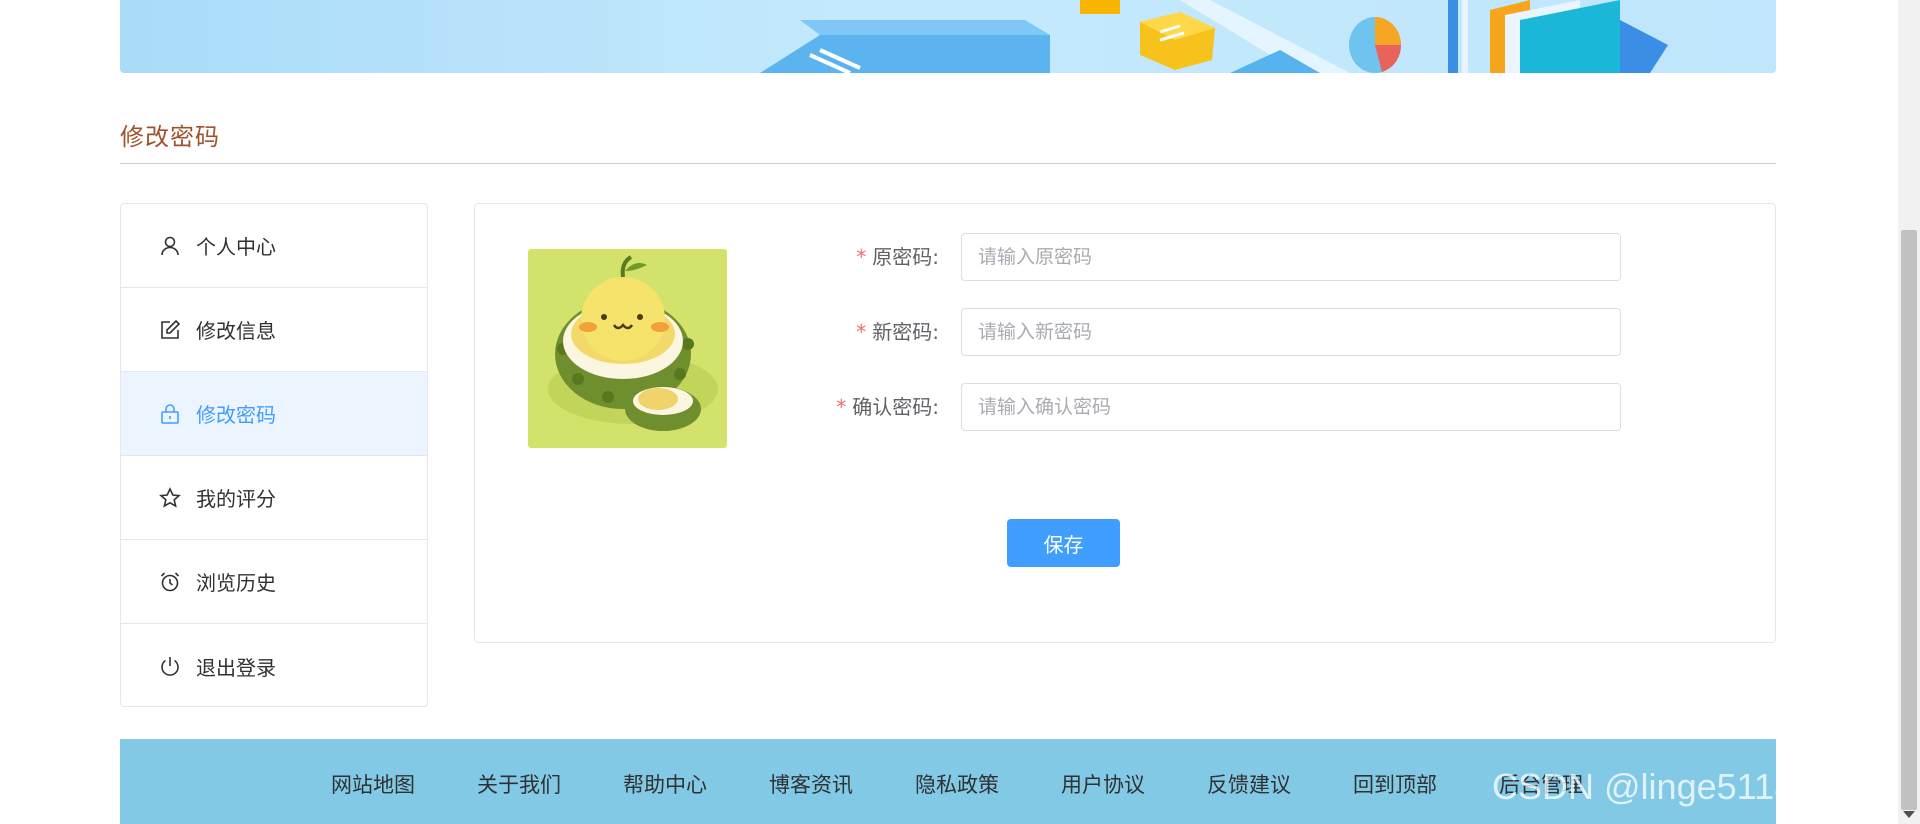 The width and height of the screenshot is (1920, 824). Describe the element at coordinates (1134, 784) in the screenshot. I see `footer-link-user-agreement: 用户协议` at that location.